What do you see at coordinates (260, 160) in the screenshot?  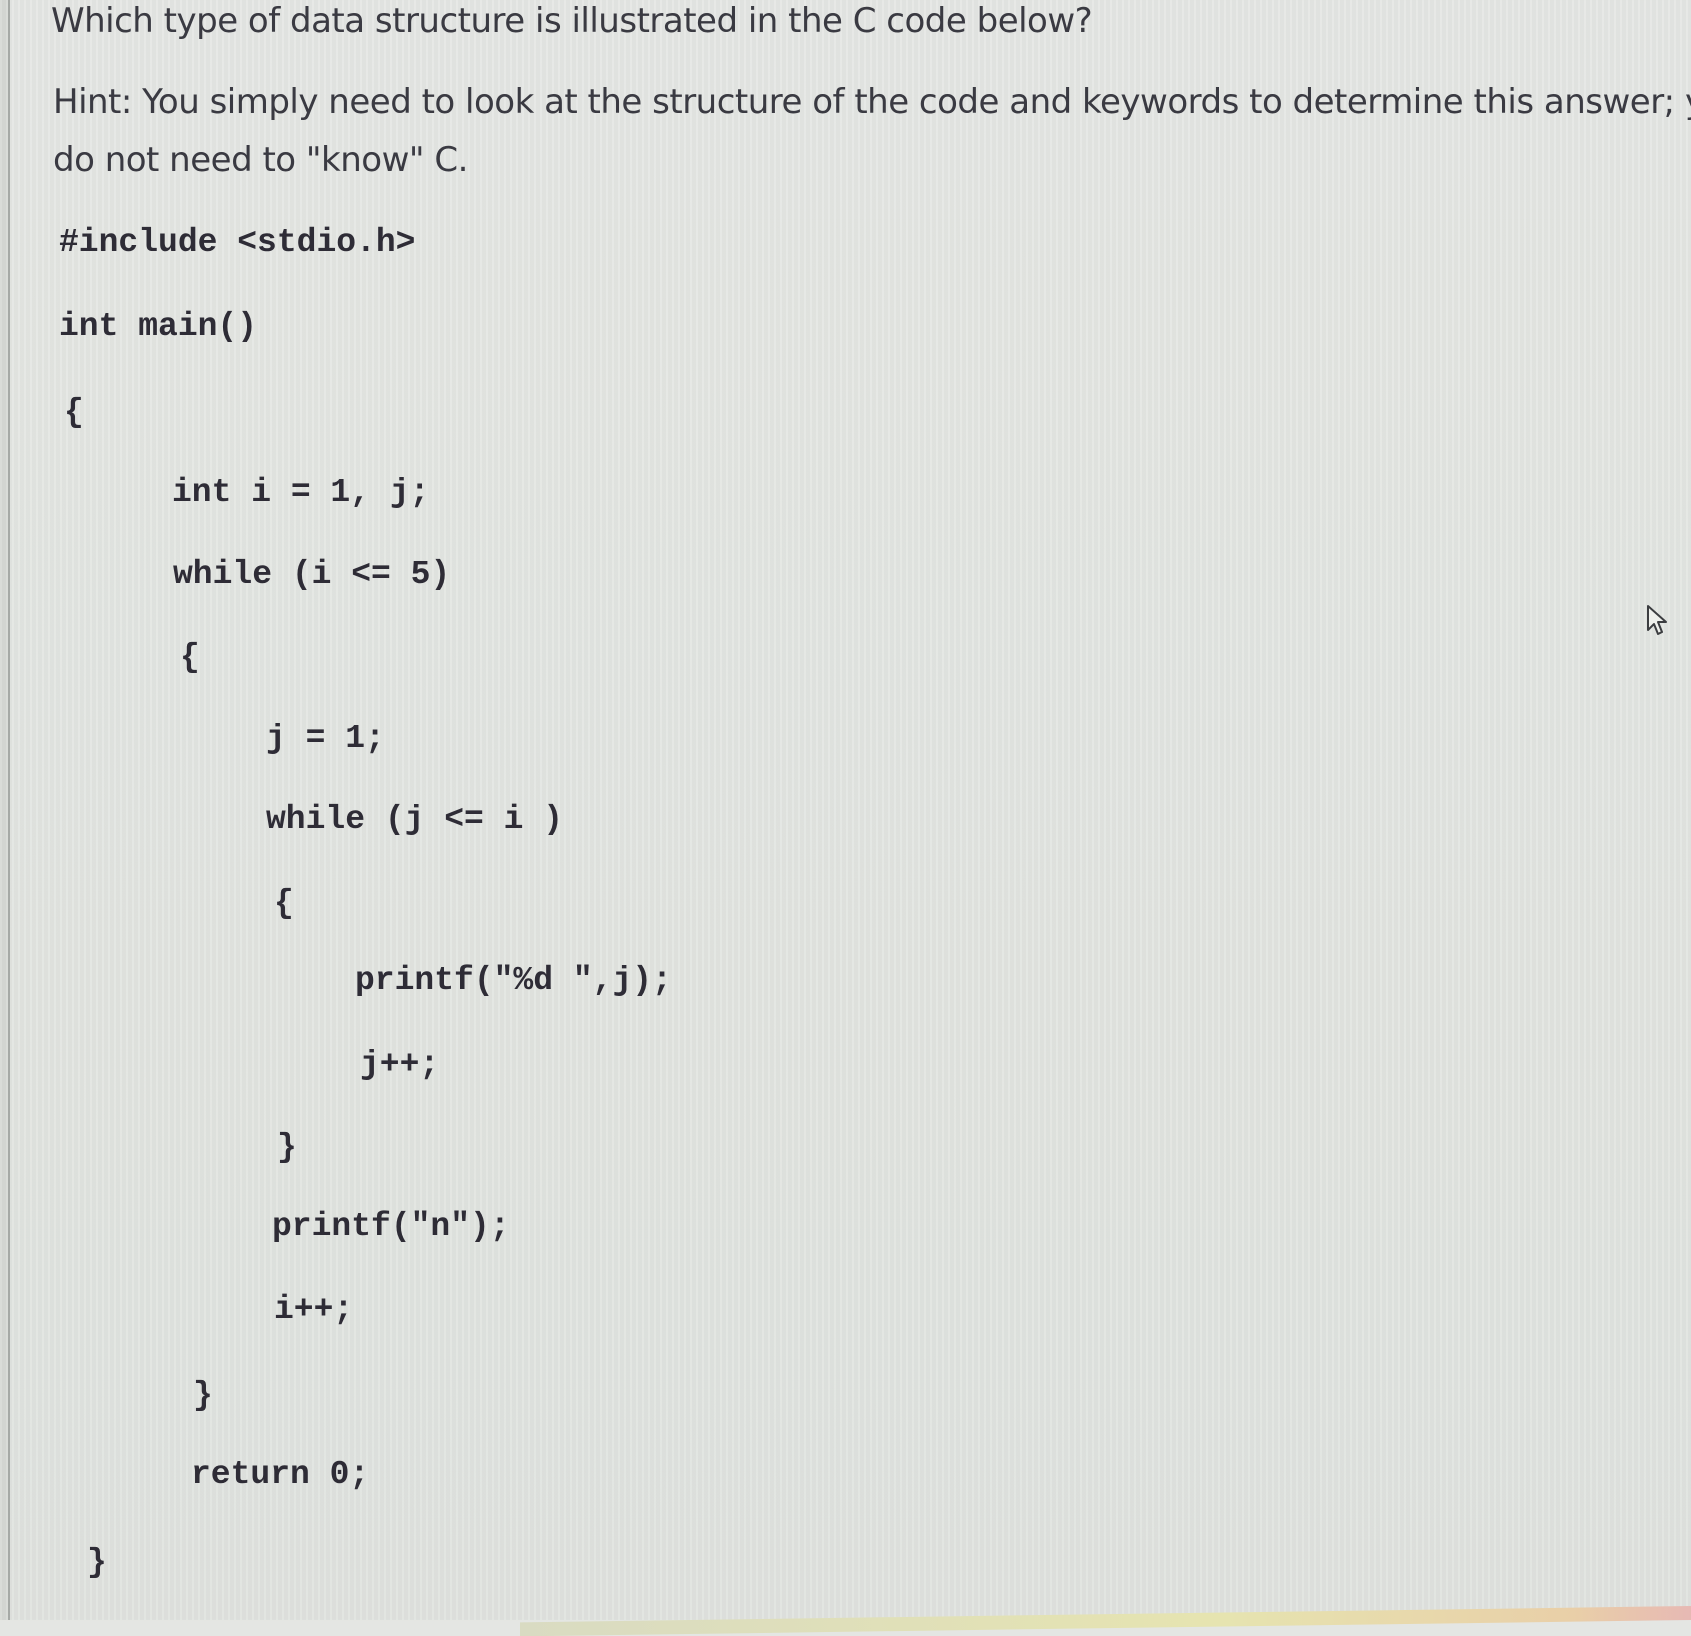 I see `hint-line-2: do not need to "know" C.` at bounding box center [260, 160].